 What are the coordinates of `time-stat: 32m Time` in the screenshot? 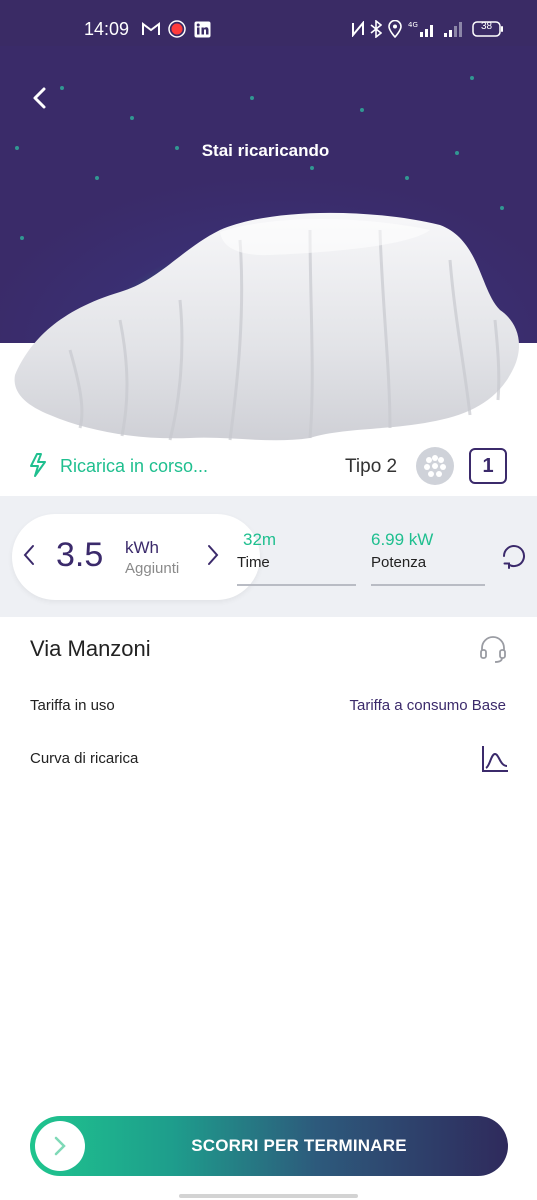 It's located at (296, 557).